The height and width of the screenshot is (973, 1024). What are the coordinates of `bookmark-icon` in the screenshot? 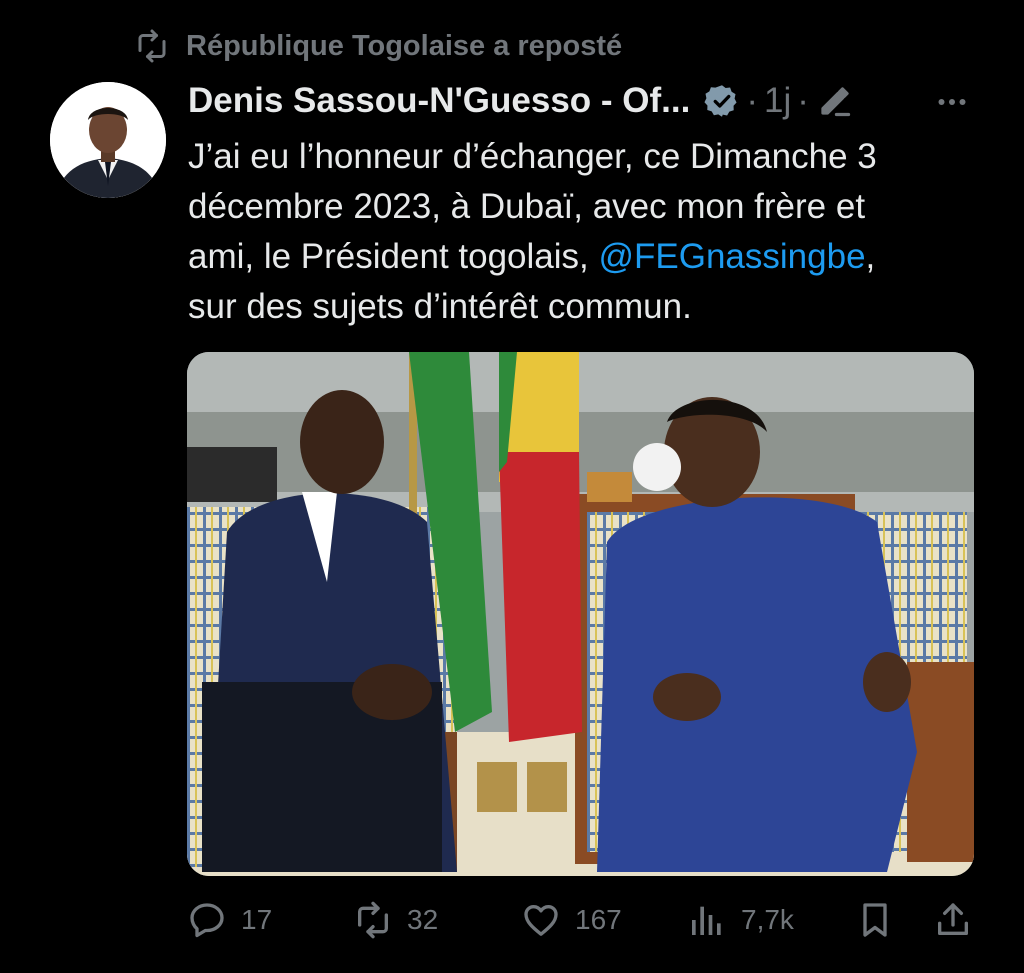 It's located at (875, 920).